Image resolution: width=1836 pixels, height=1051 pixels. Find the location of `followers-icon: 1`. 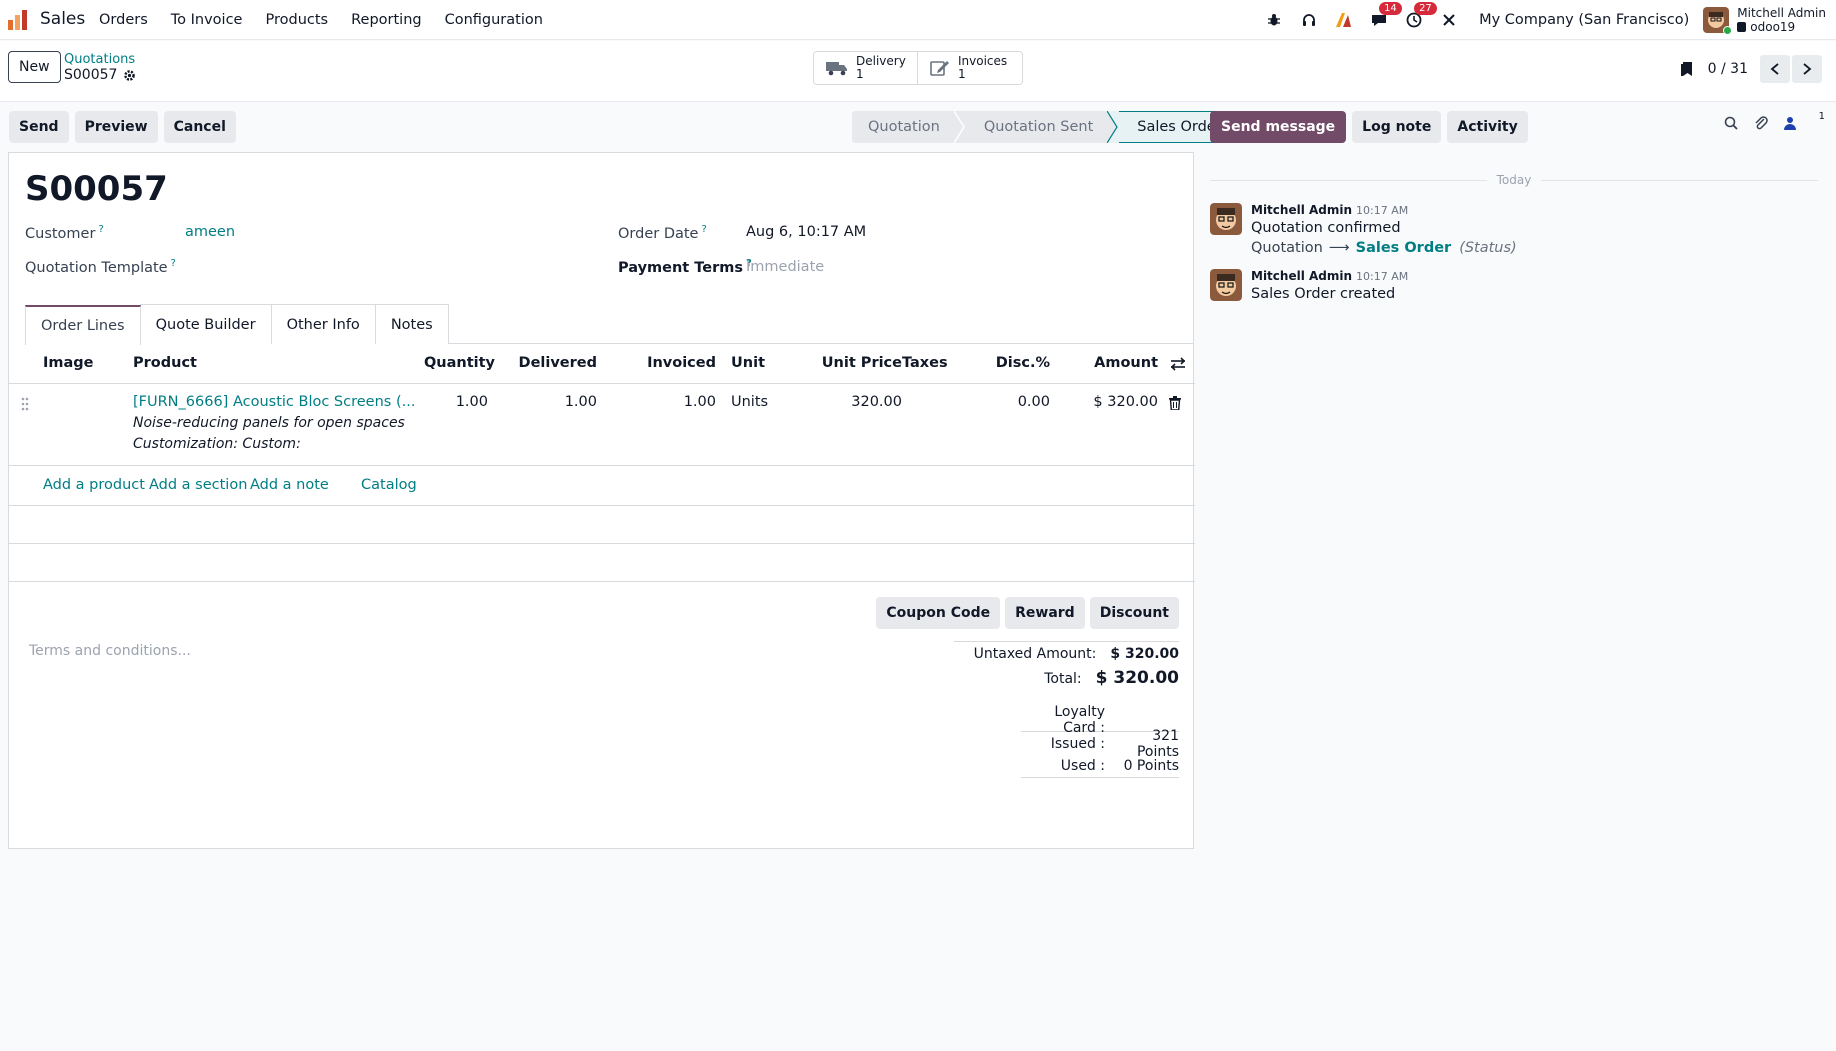

followers-icon: 1 is located at coordinates (1804, 120).